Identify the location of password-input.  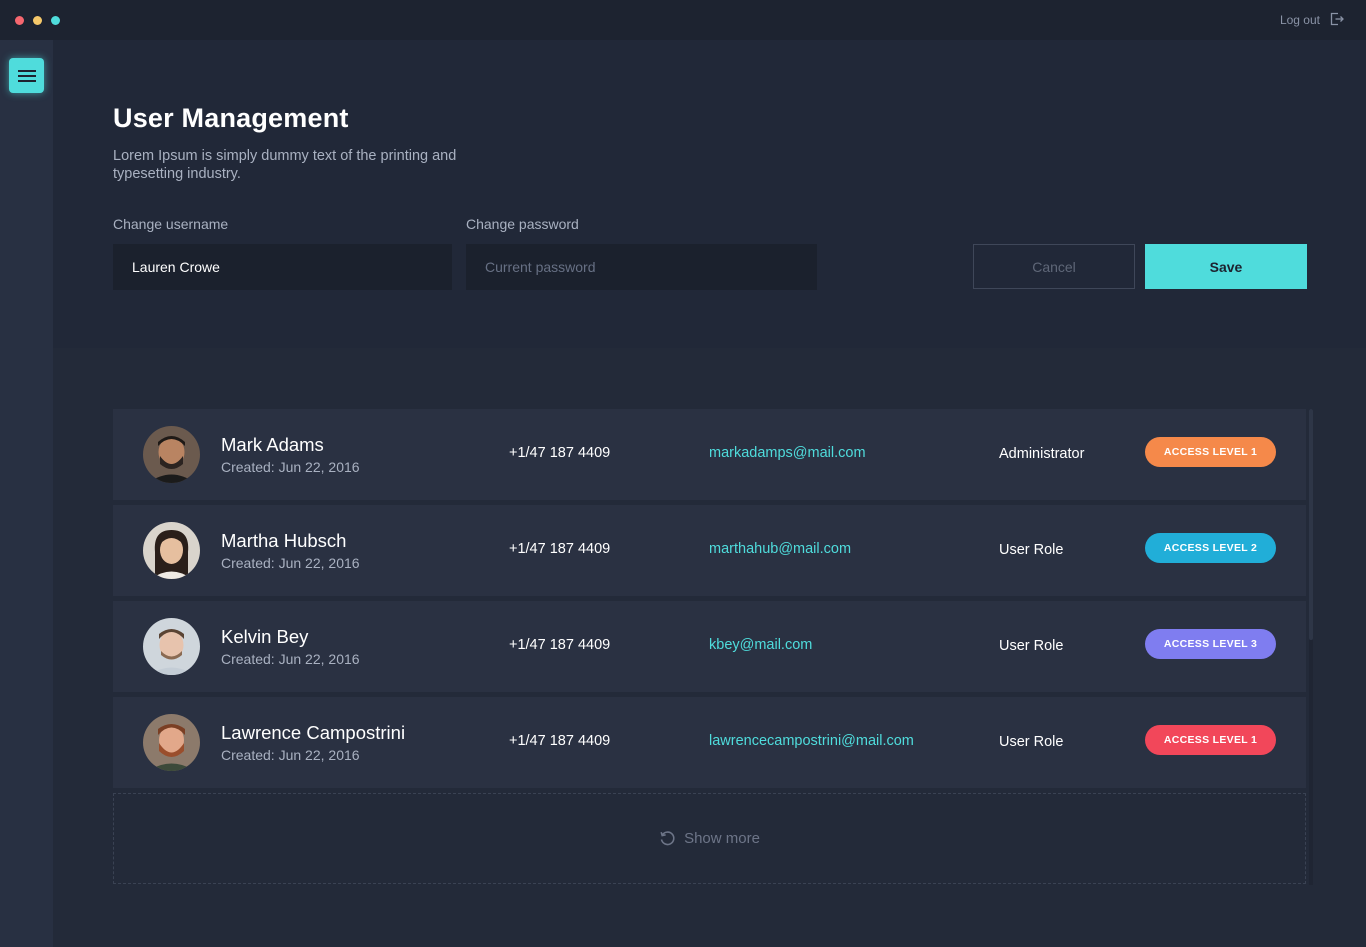
(641, 267).